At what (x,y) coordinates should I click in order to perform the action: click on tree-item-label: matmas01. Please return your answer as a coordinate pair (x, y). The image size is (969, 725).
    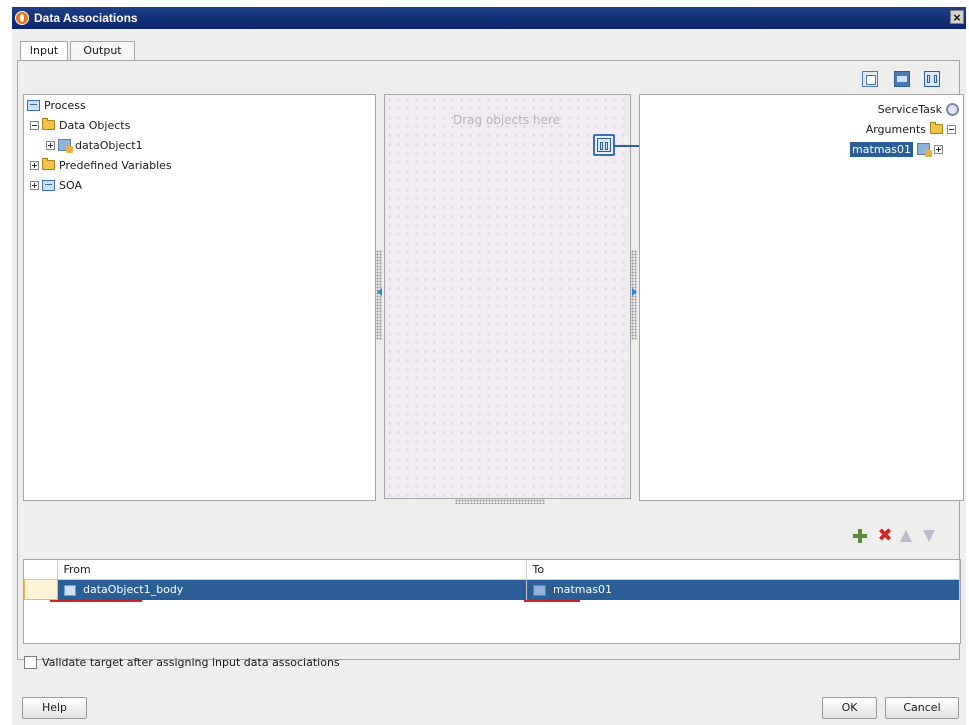
    Looking at the image, I should click on (881, 149).